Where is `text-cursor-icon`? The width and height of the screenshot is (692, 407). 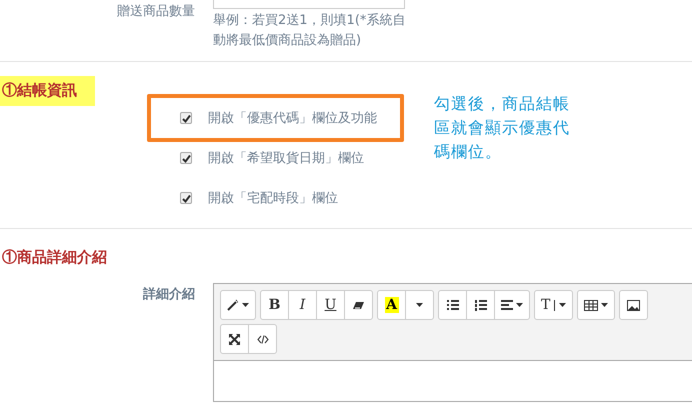
text-cursor-icon is located at coordinates (559, 305).